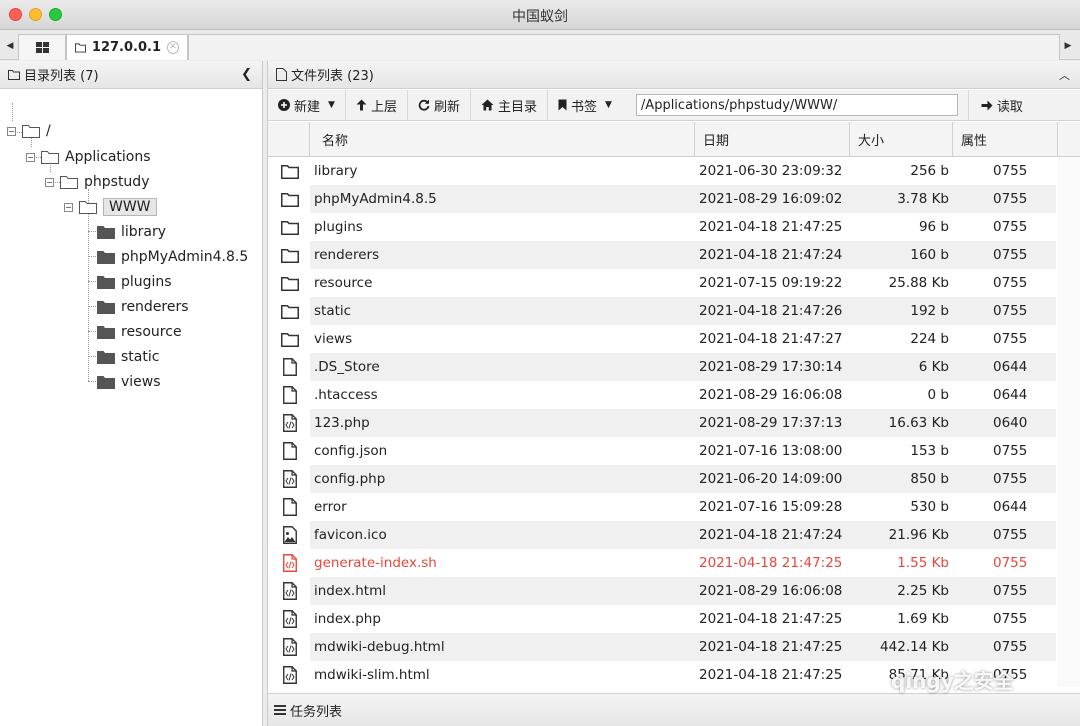  I want to click on file-name: config.php, so click(502, 479).